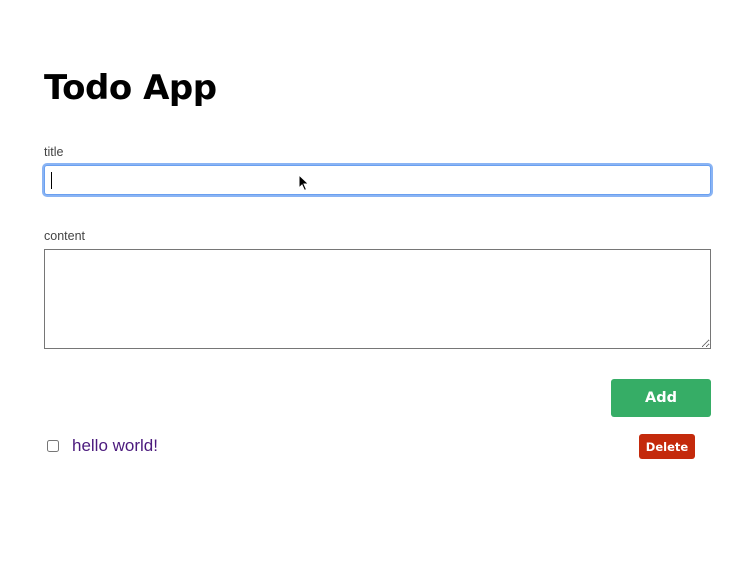 The height and width of the screenshot is (564, 752). I want to click on todo-list: hello world! Delete, so click(377, 446).